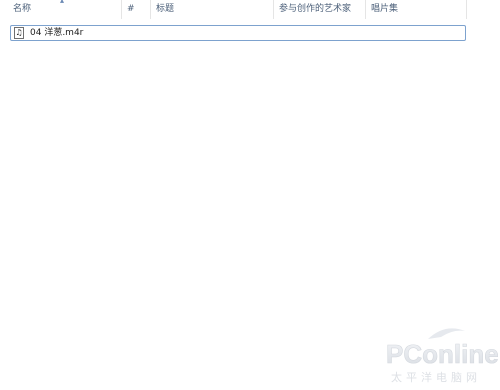 The height and width of the screenshot is (390, 500). I want to click on watermark-logo: PConline 太平洋电脑网, so click(441, 355).